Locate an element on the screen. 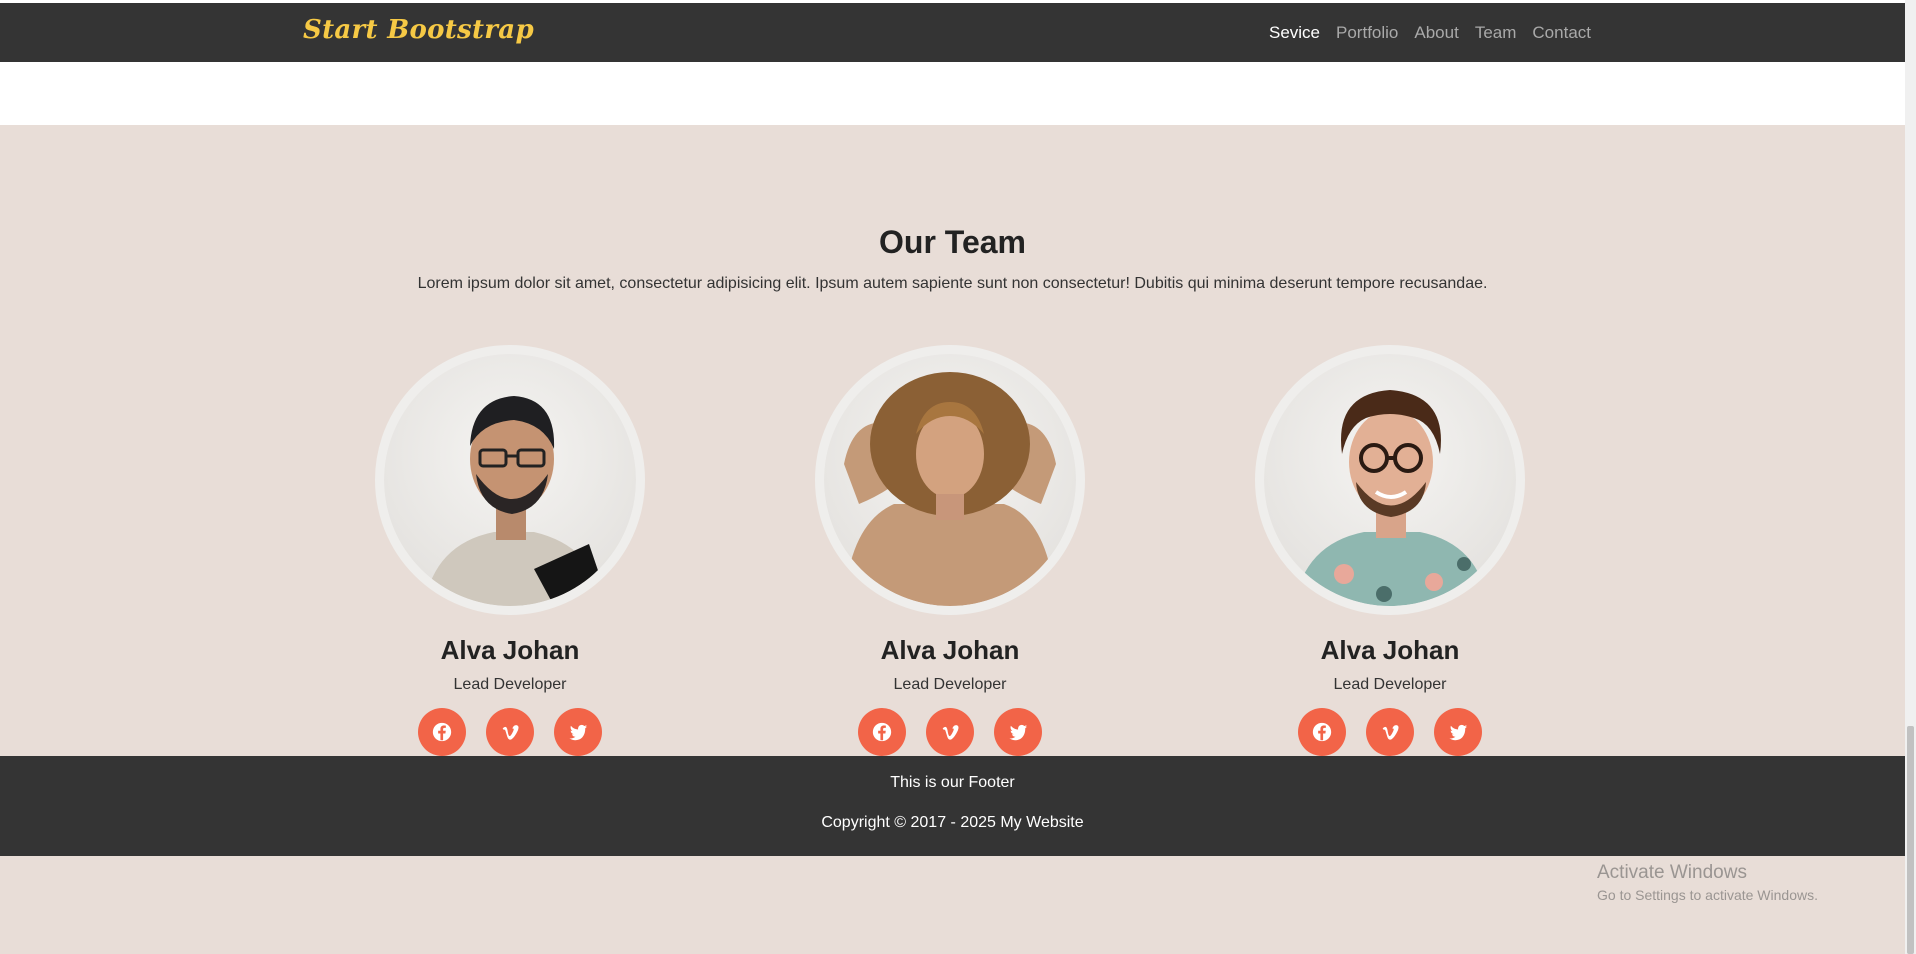 The image size is (1916, 954). scrollbar-thumb is located at coordinates (1910, 840).